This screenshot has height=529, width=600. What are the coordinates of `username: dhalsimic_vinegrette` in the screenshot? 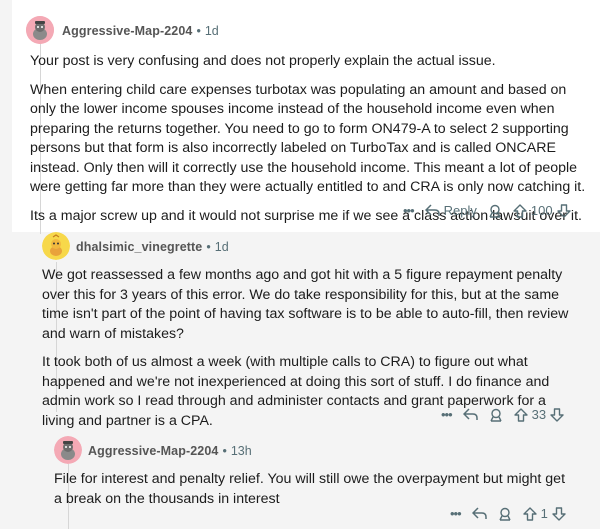 It's located at (139, 247).